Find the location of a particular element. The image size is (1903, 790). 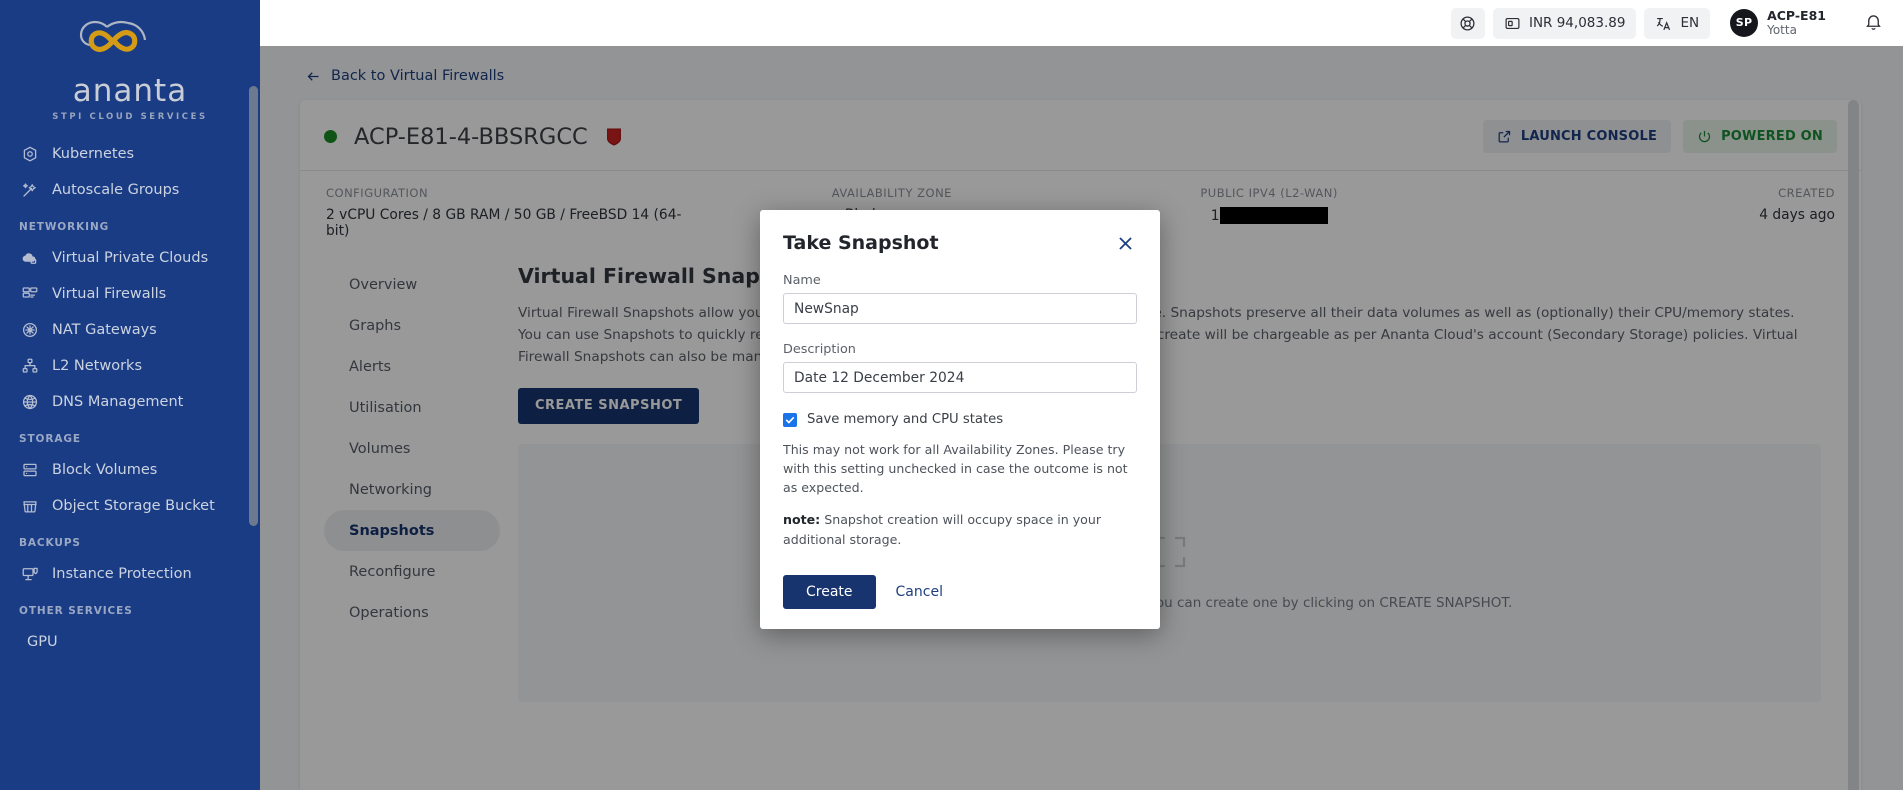

wallet-icon is located at coordinates (1512, 23).